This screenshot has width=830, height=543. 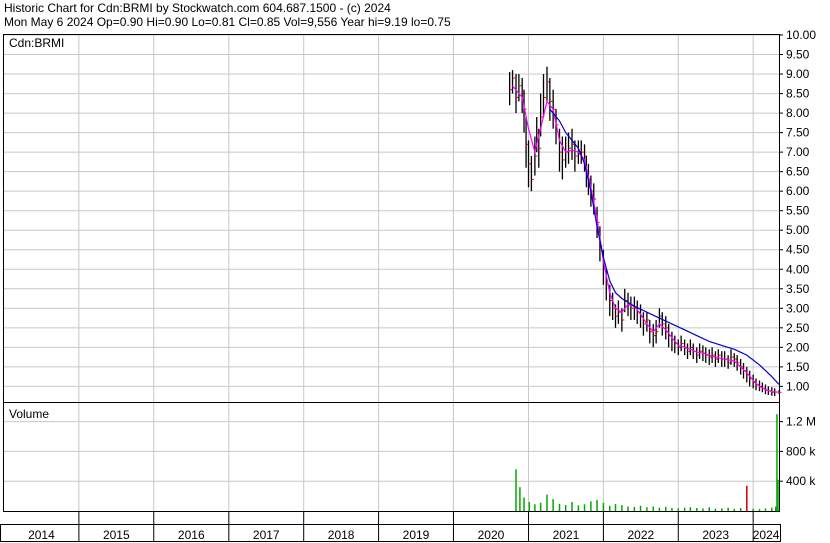 I want to click on volume-y-tick-label: 1.2 M, so click(x=801, y=422).